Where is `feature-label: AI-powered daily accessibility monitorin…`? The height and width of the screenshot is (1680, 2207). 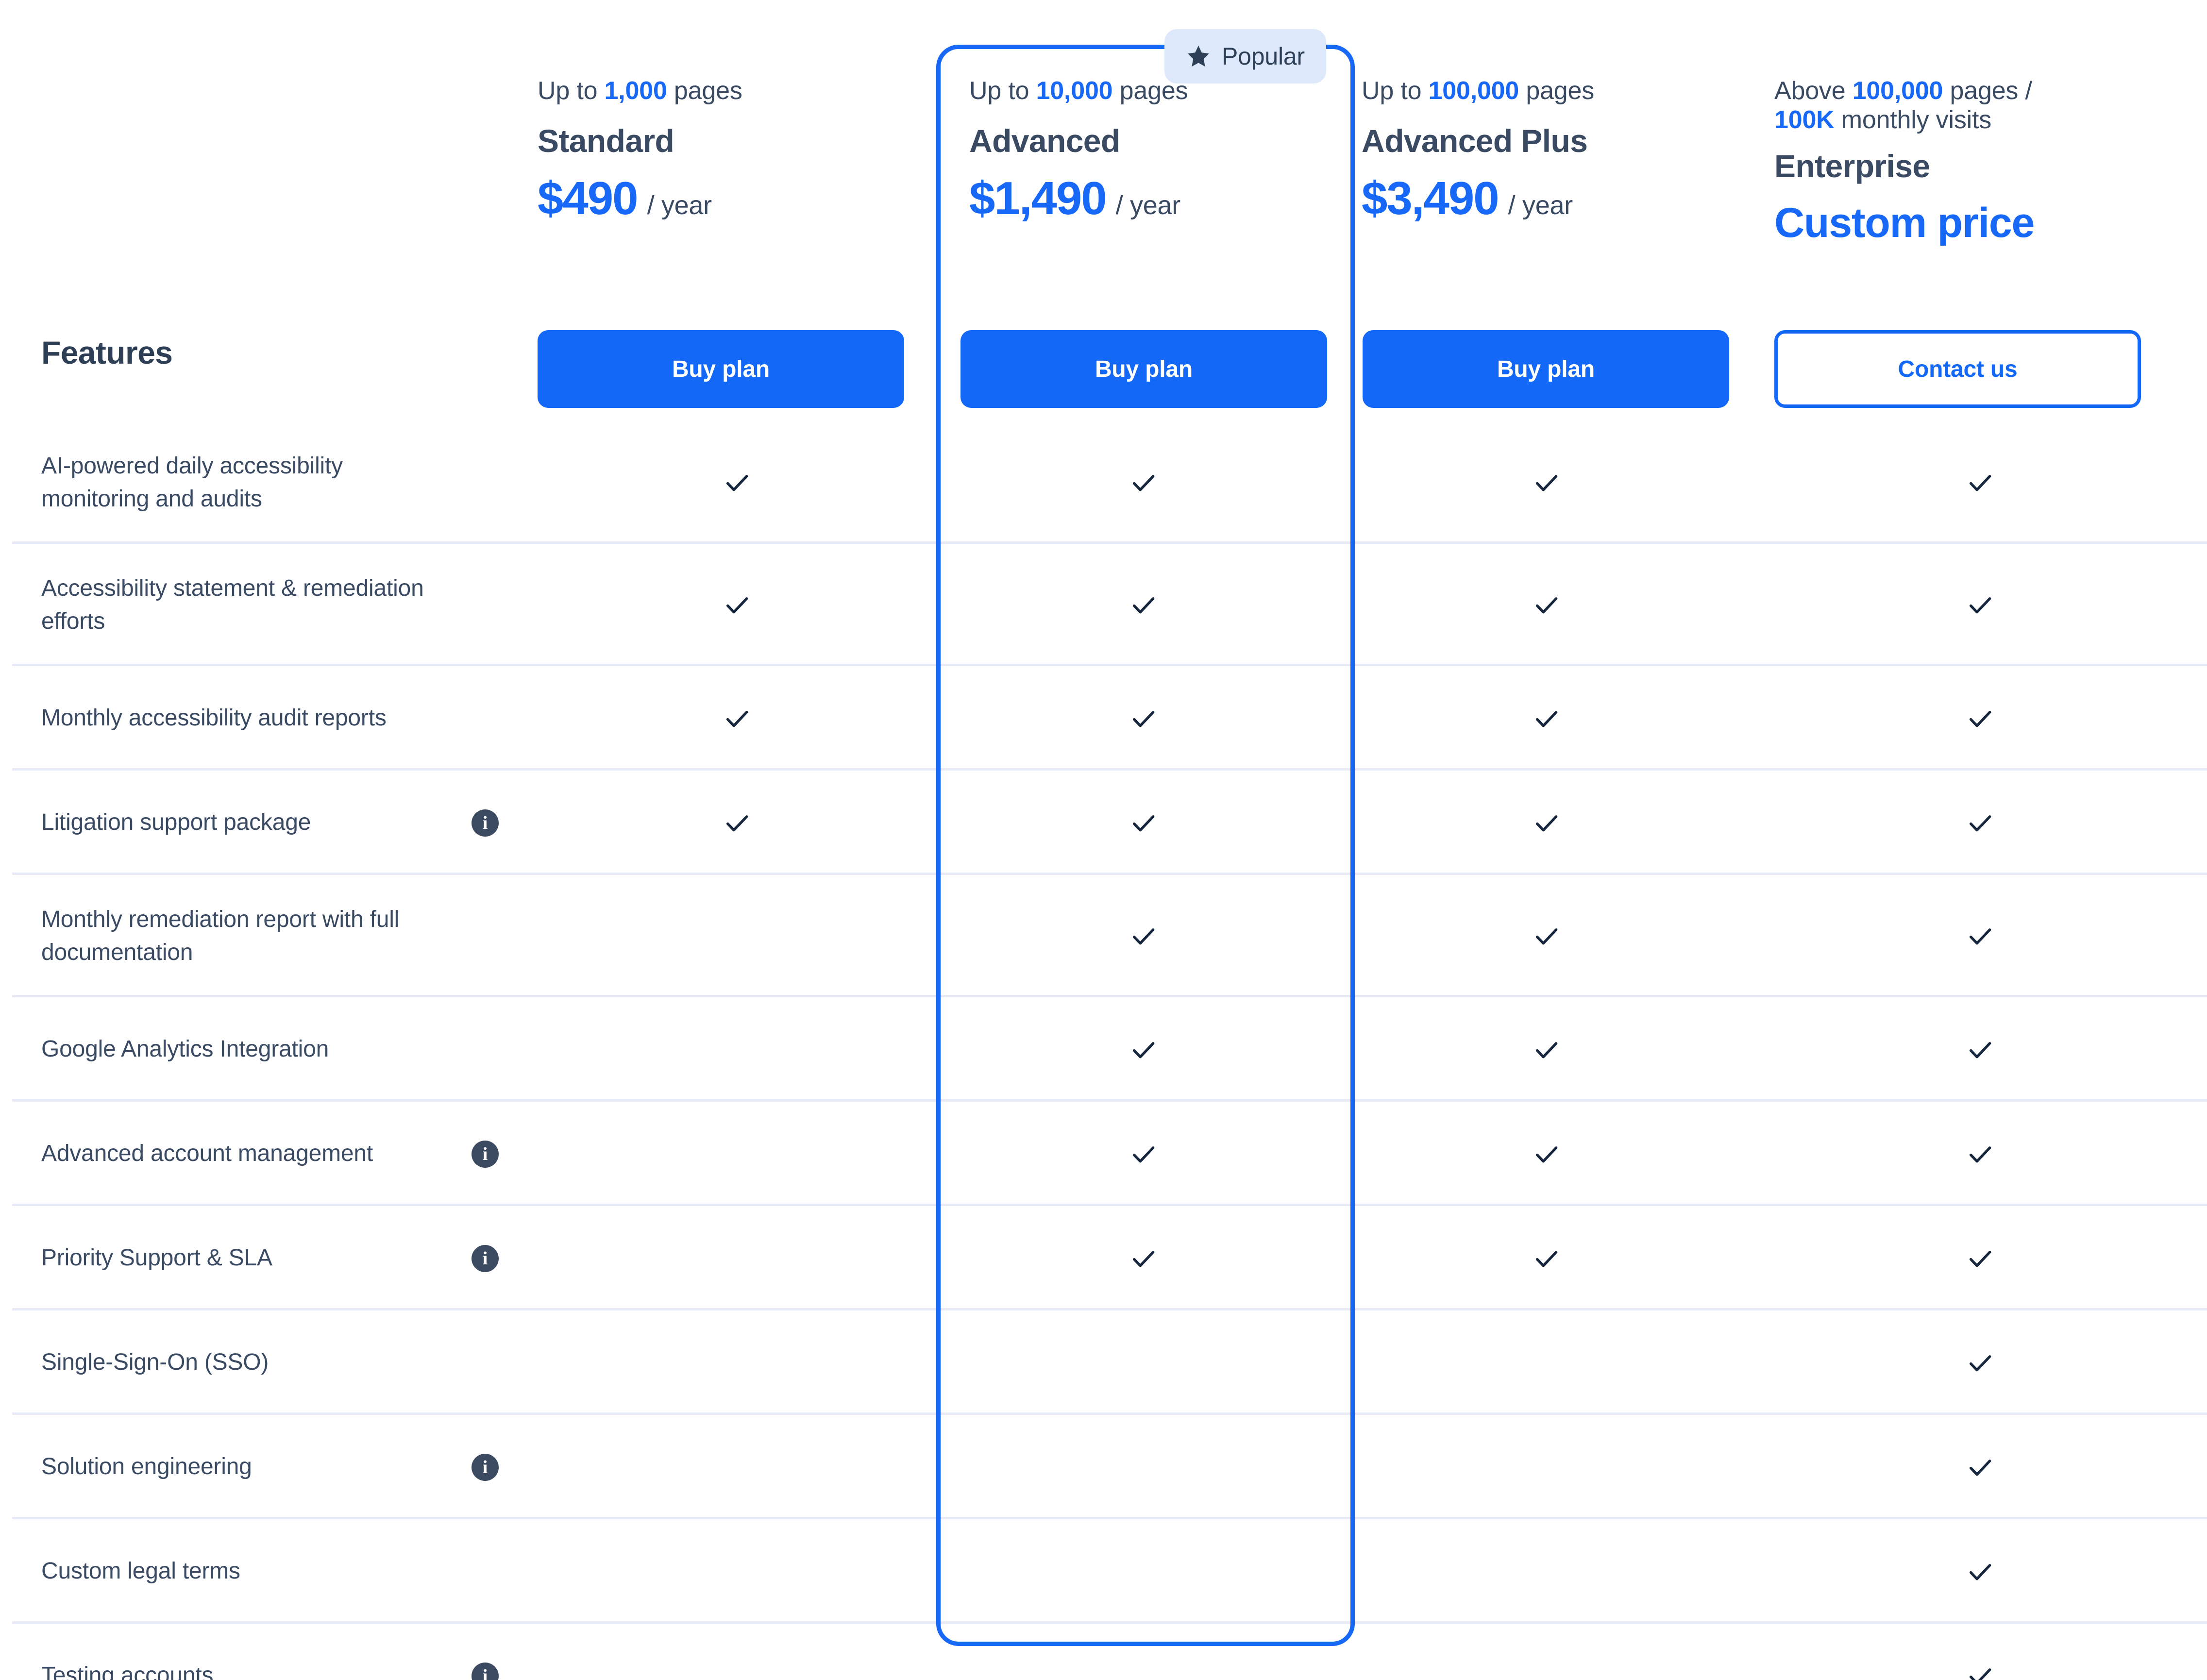
feature-label: AI-powered daily accessibility monitorin… is located at coordinates (192, 482).